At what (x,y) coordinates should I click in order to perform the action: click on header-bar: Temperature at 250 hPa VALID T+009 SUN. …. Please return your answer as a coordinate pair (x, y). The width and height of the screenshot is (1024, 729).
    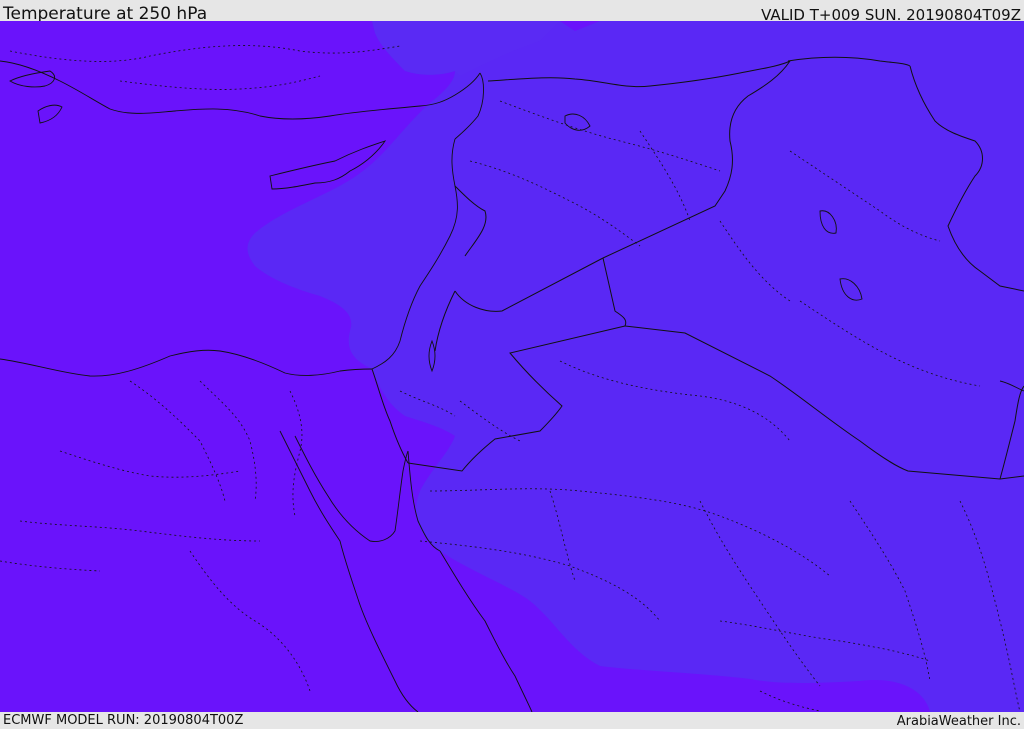
    Looking at the image, I should click on (512, 12).